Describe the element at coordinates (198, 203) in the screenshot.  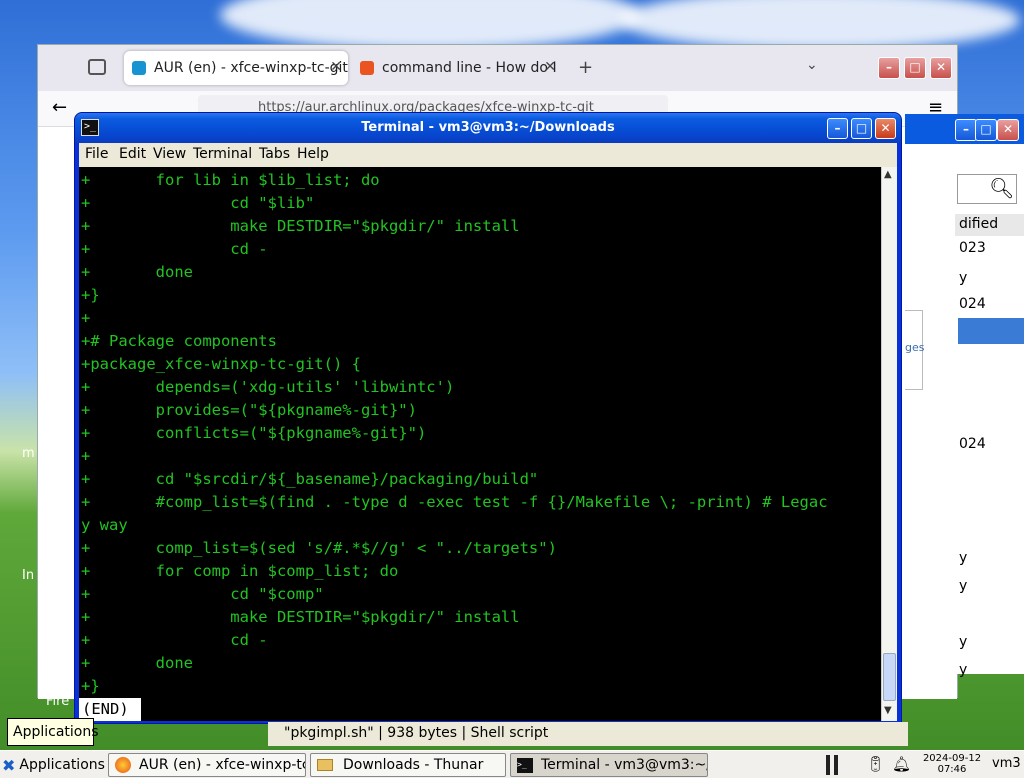
I see `terminal-line: + cd "$lib"` at that location.